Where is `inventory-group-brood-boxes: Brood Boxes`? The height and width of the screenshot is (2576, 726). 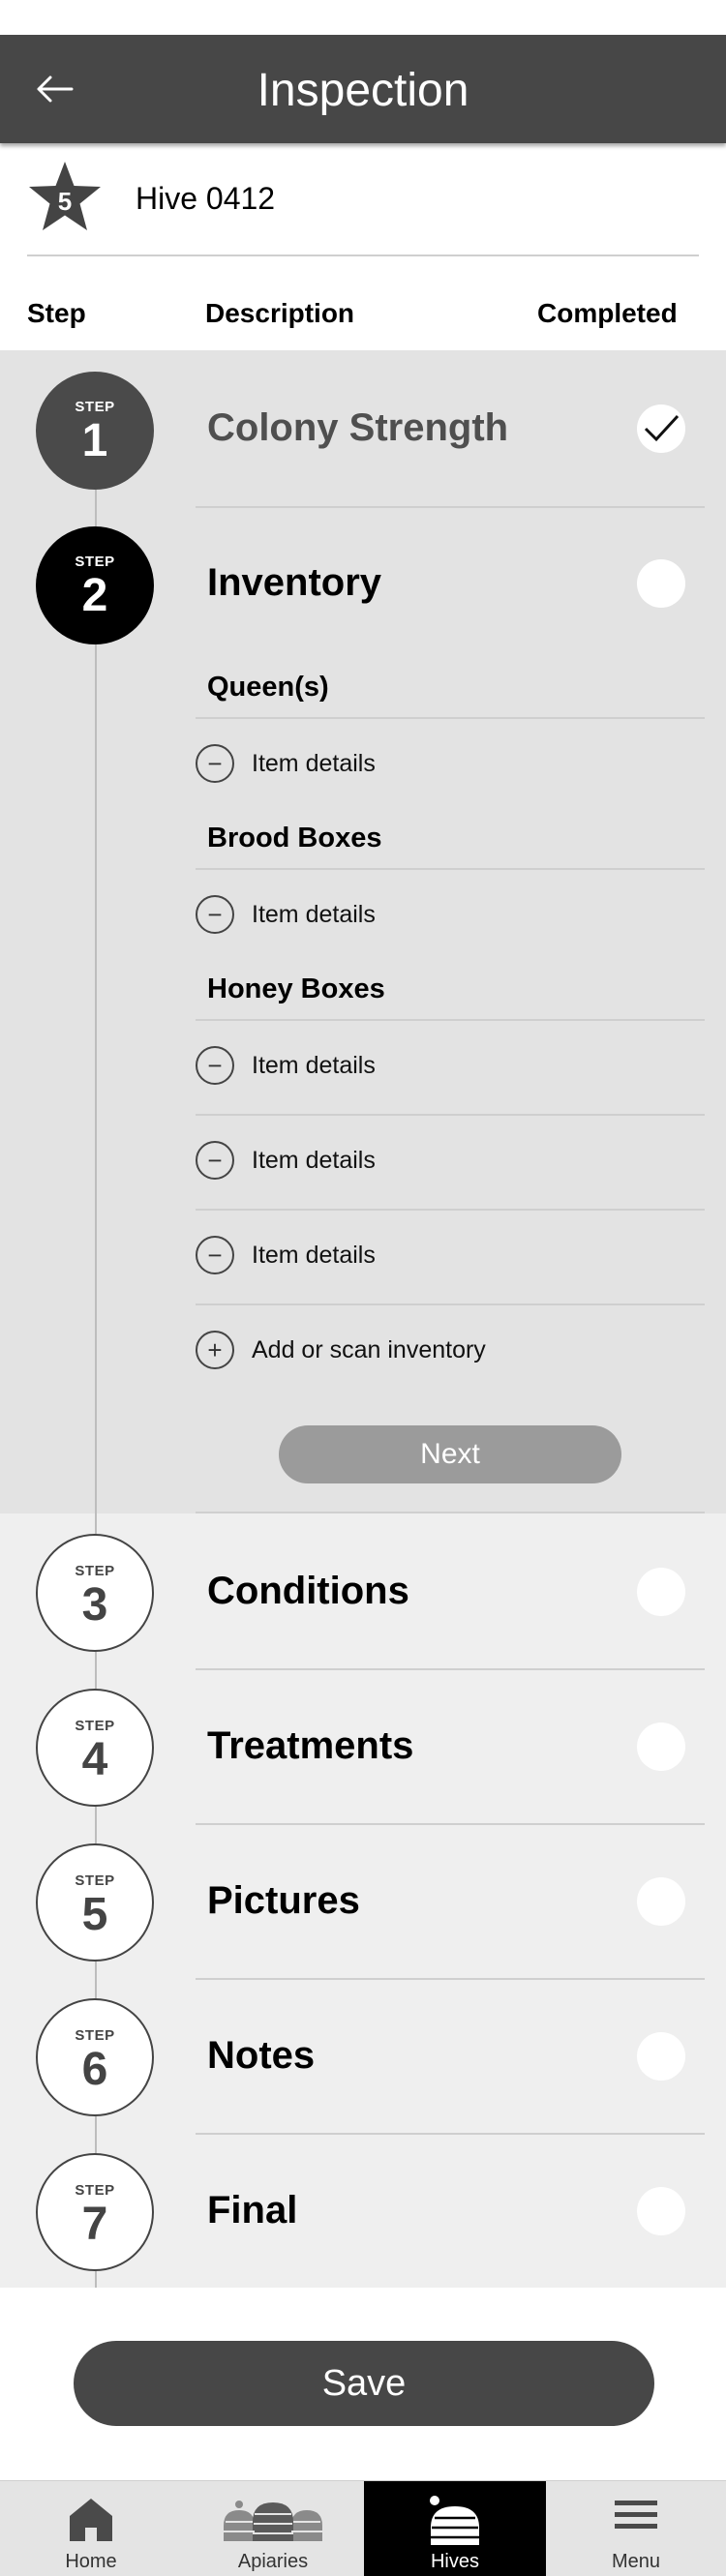
inventory-group-brood-boxes: Brood Boxes is located at coordinates (294, 838).